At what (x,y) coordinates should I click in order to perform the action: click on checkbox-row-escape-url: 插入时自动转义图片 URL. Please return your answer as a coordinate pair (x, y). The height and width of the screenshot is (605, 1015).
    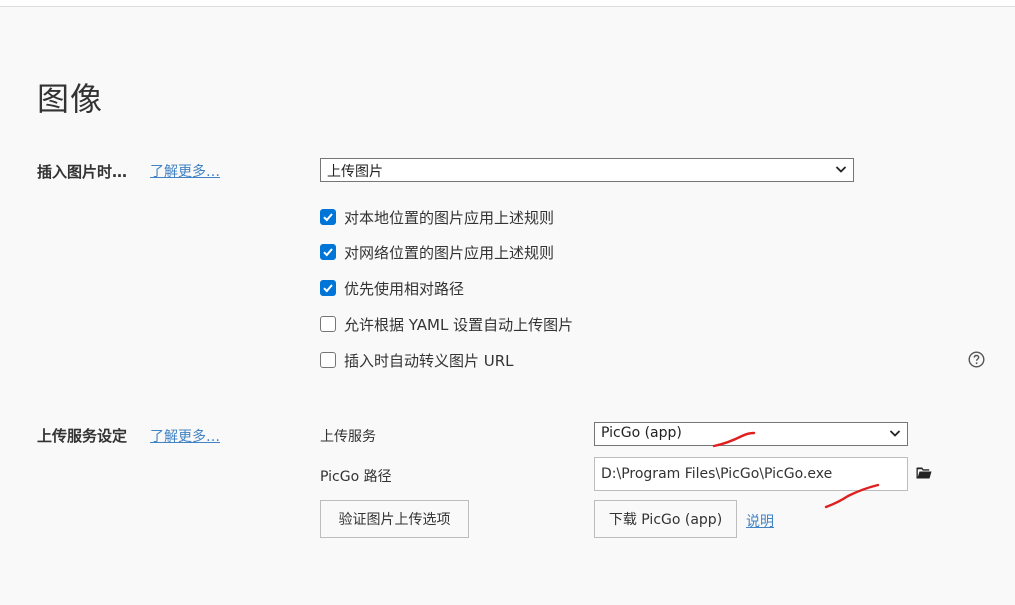
    Looking at the image, I should click on (417, 360).